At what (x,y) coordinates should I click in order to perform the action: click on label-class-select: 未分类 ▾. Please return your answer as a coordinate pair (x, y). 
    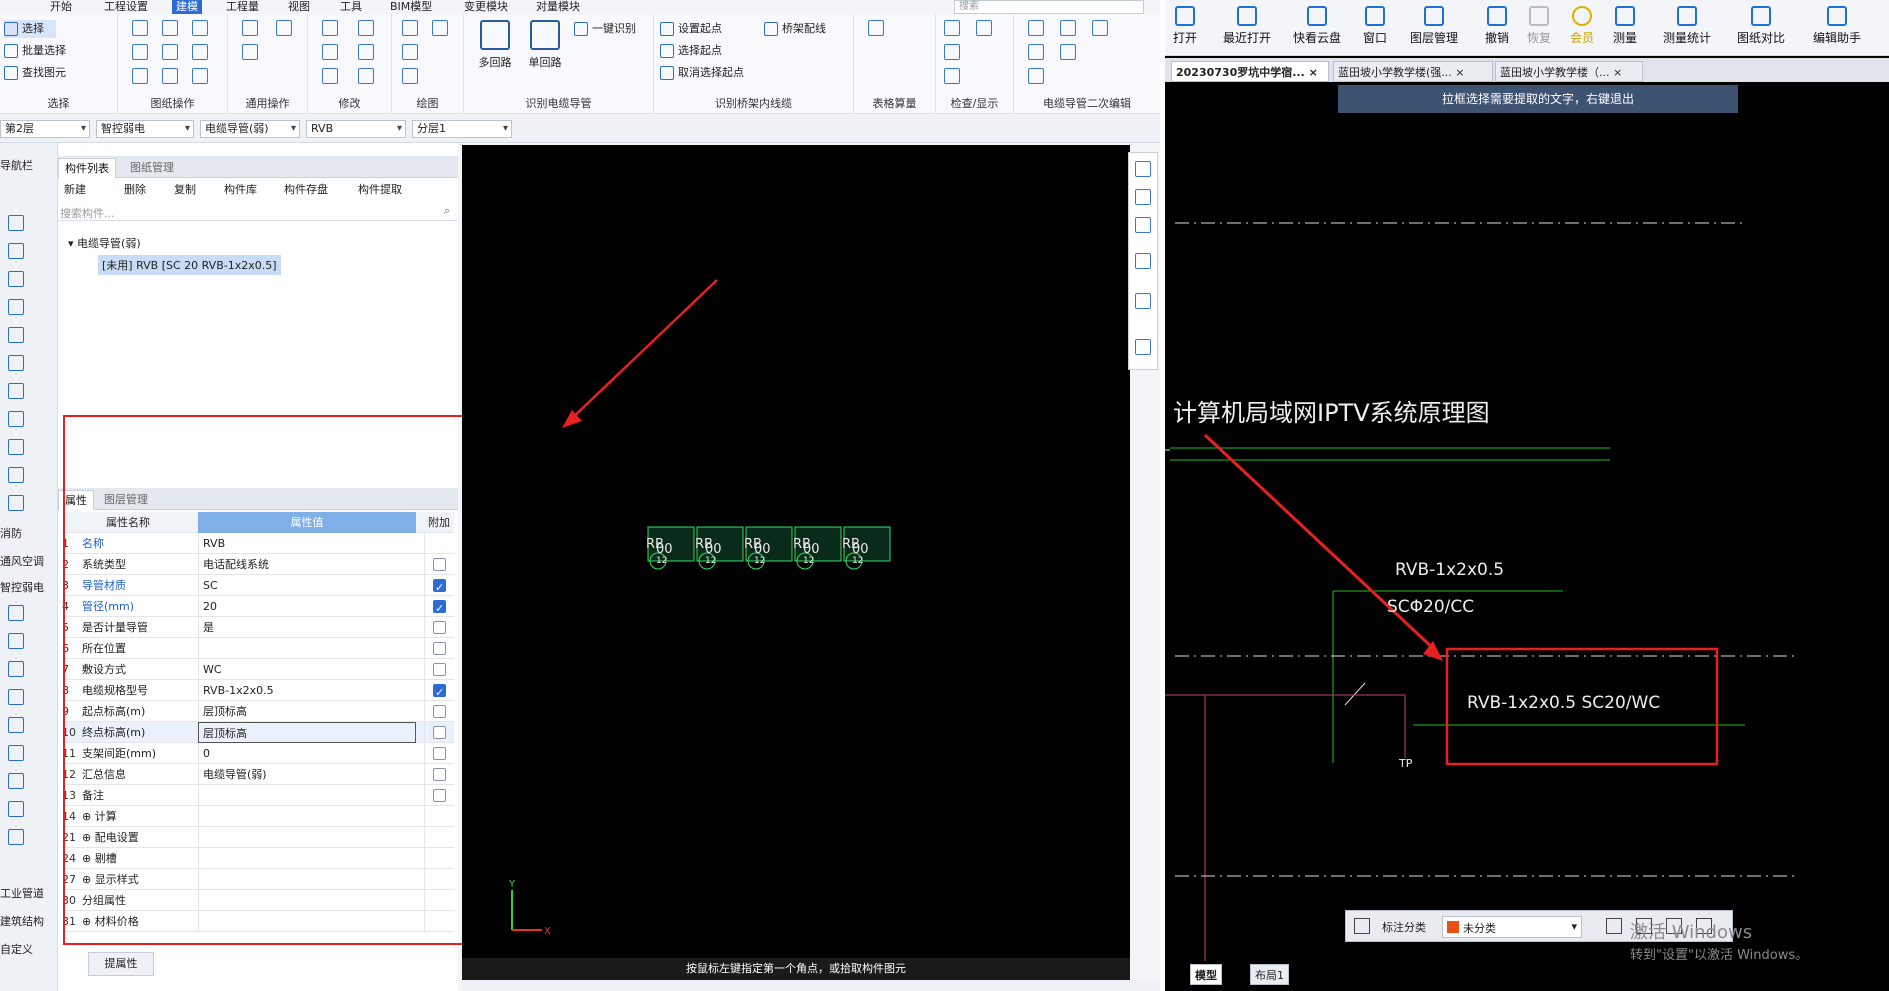
    Looking at the image, I should click on (1512, 927).